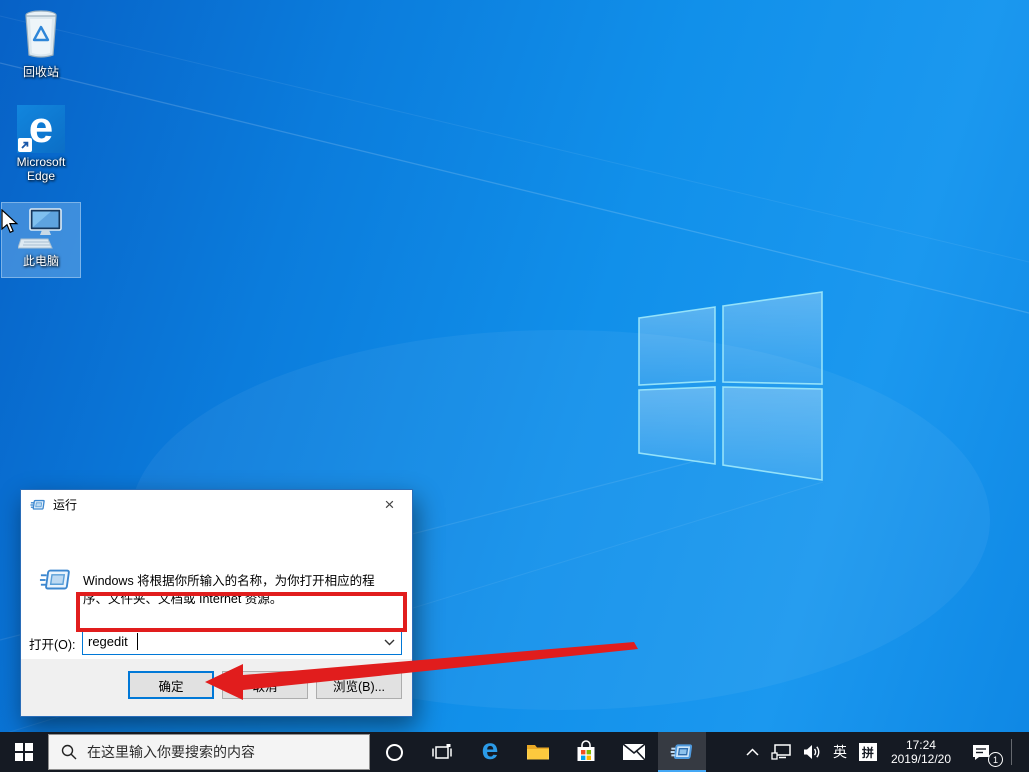  I want to click on file-explorer-icon, so click(538, 752).